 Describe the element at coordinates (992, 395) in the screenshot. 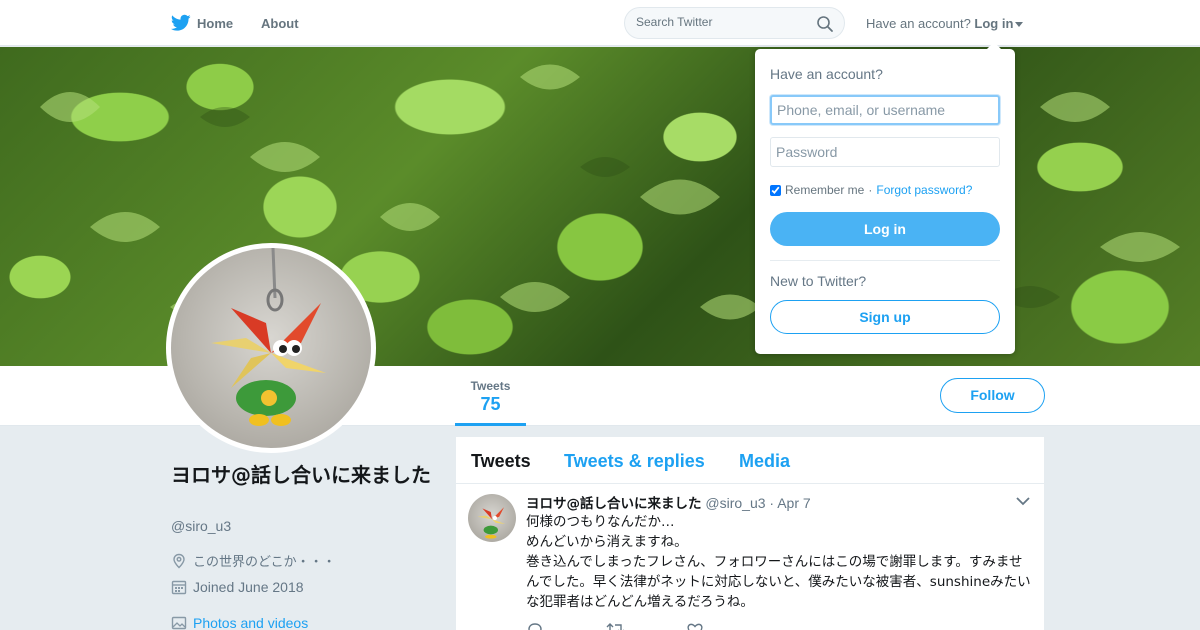

I see `follow-button: Follow` at that location.